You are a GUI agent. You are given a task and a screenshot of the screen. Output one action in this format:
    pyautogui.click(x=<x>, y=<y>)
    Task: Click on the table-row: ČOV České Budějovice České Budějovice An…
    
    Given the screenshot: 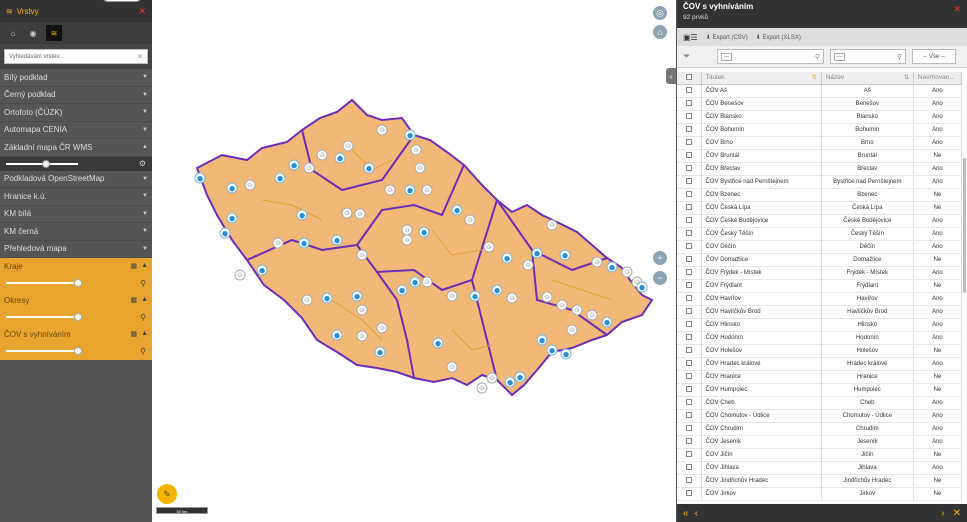 What is the action you would take?
    pyautogui.click(x=820, y=221)
    